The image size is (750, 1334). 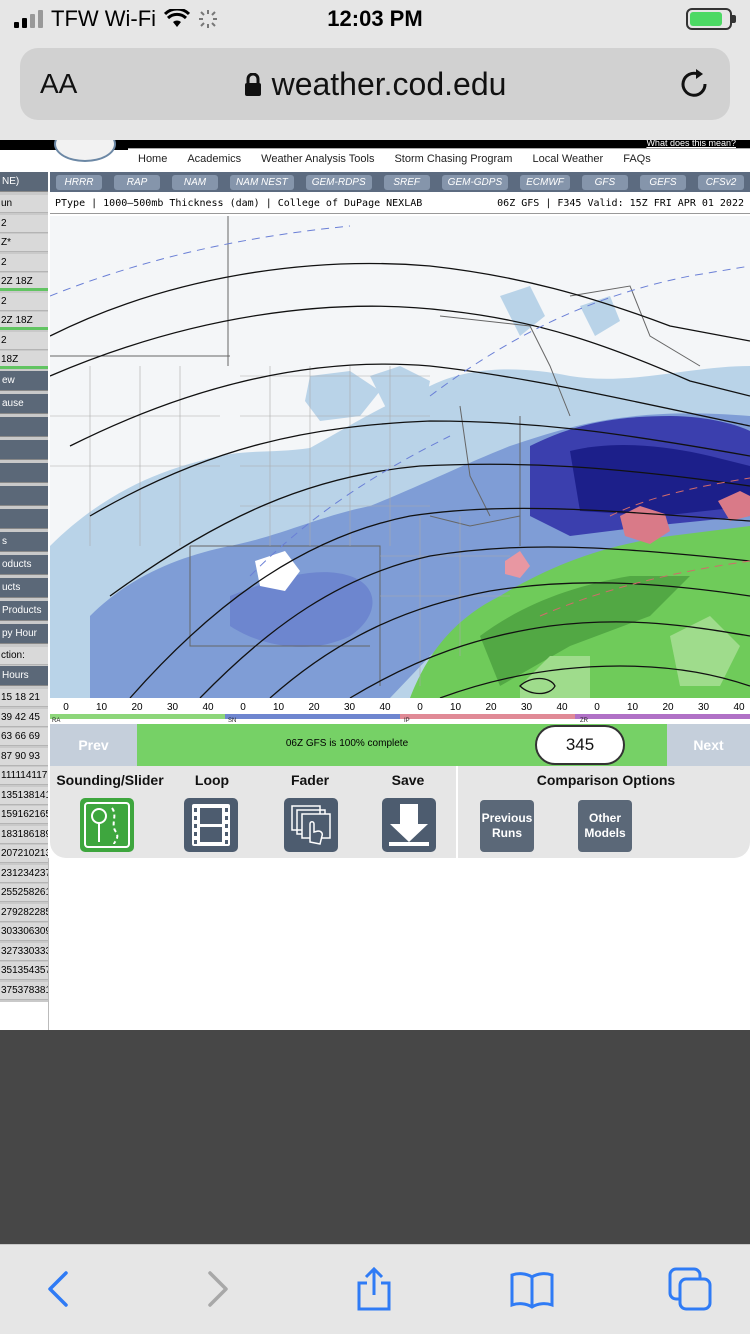 I want to click on sidebar-item: NE), so click(x=24, y=182).